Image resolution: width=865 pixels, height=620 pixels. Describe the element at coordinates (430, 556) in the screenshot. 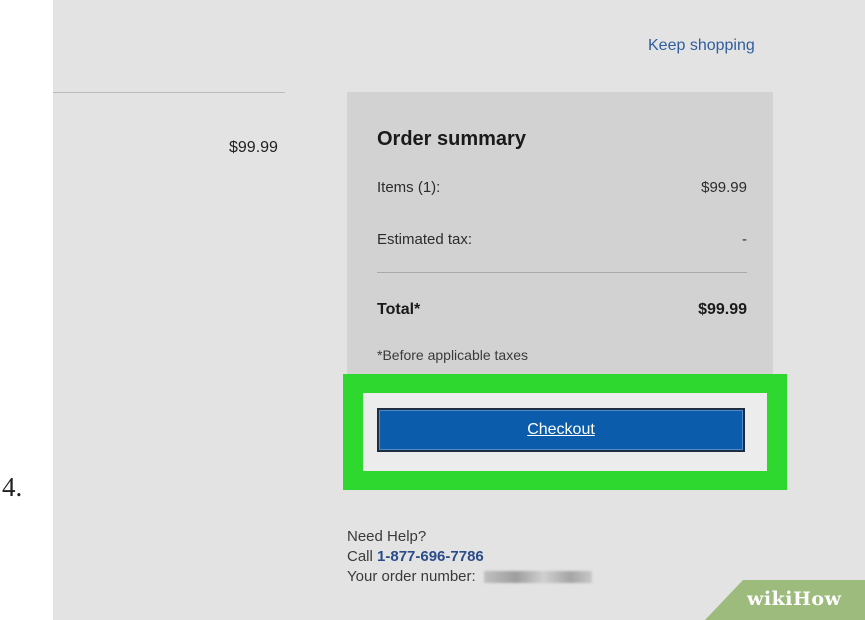

I see `phone-number-link: 1-877-696-7786` at that location.